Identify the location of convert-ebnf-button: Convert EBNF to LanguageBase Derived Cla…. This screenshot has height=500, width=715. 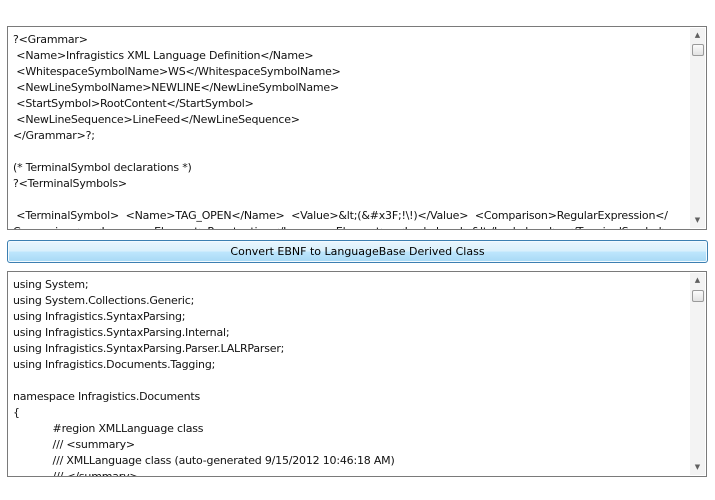
(357, 251).